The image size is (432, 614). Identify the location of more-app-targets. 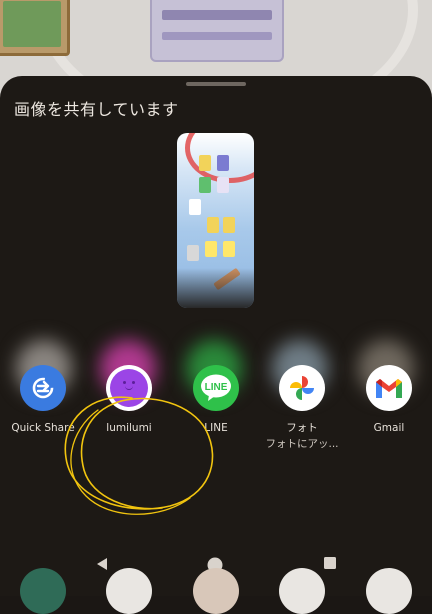
(216, 590).